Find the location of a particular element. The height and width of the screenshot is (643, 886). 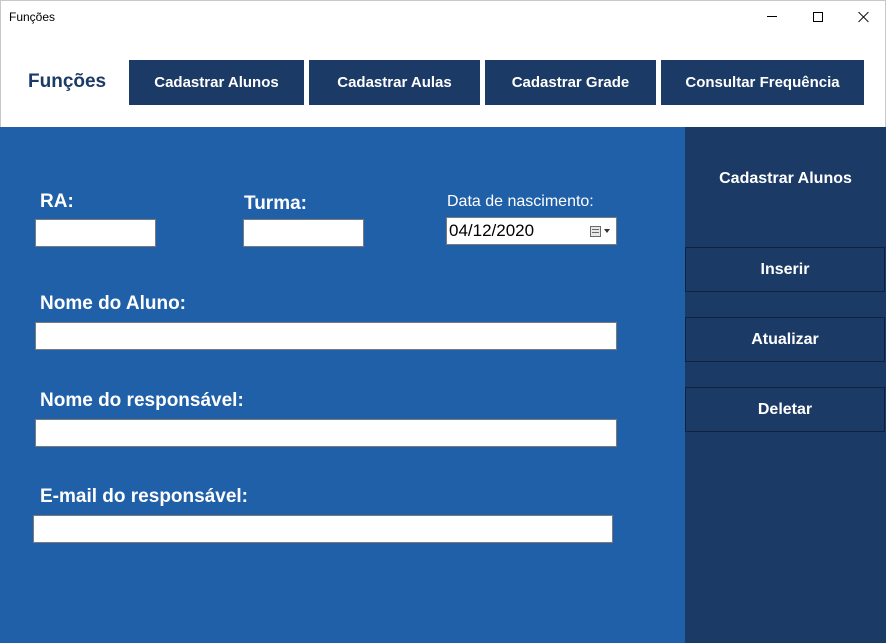

title-bar: Funções is located at coordinates (443, 15).